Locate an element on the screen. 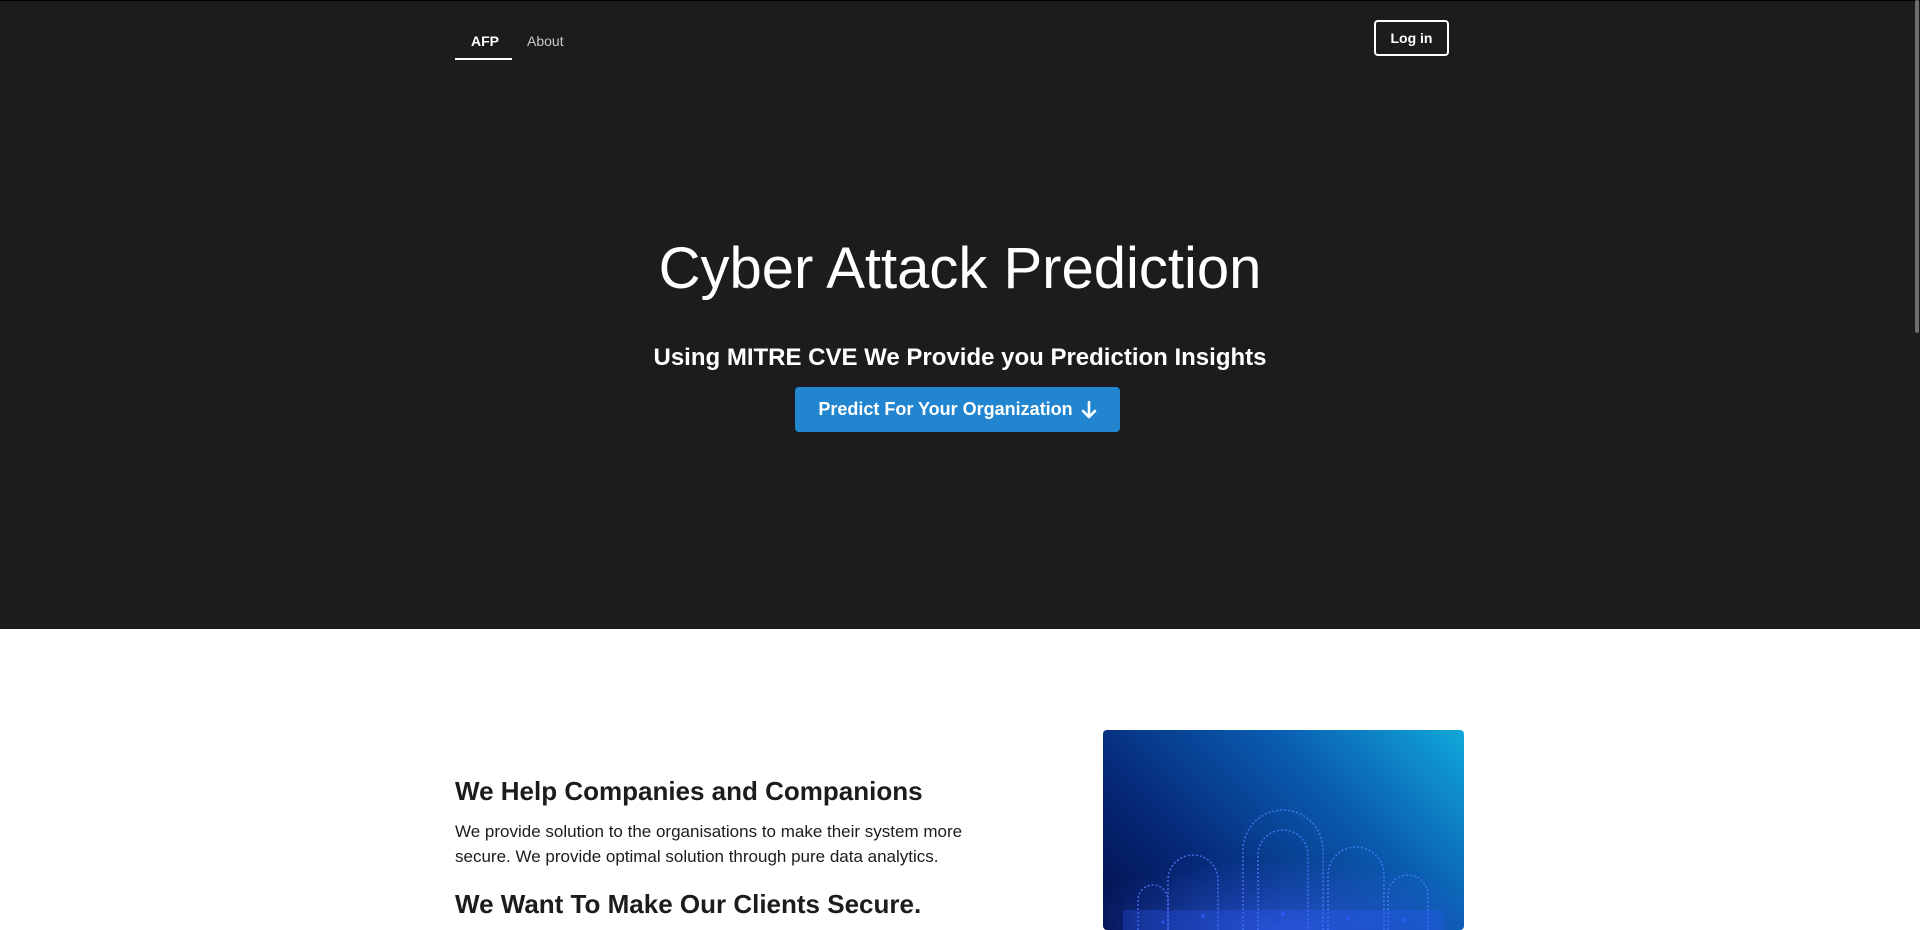  section-heading-secure: We Want To Make Our Clients Secure. is located at coordinates (688, 904).